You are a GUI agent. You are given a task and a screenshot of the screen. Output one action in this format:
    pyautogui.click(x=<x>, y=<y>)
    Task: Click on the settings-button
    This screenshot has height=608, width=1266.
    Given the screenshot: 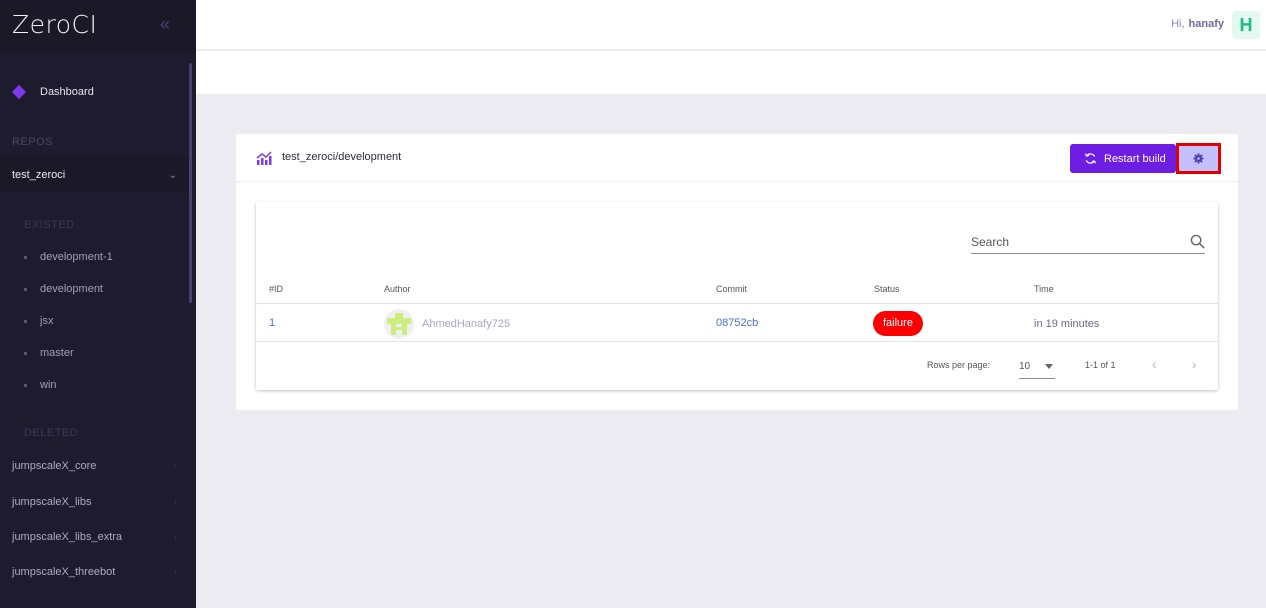 What is the action you would take?
    pyautogui.click(x=1198, y=158)
    